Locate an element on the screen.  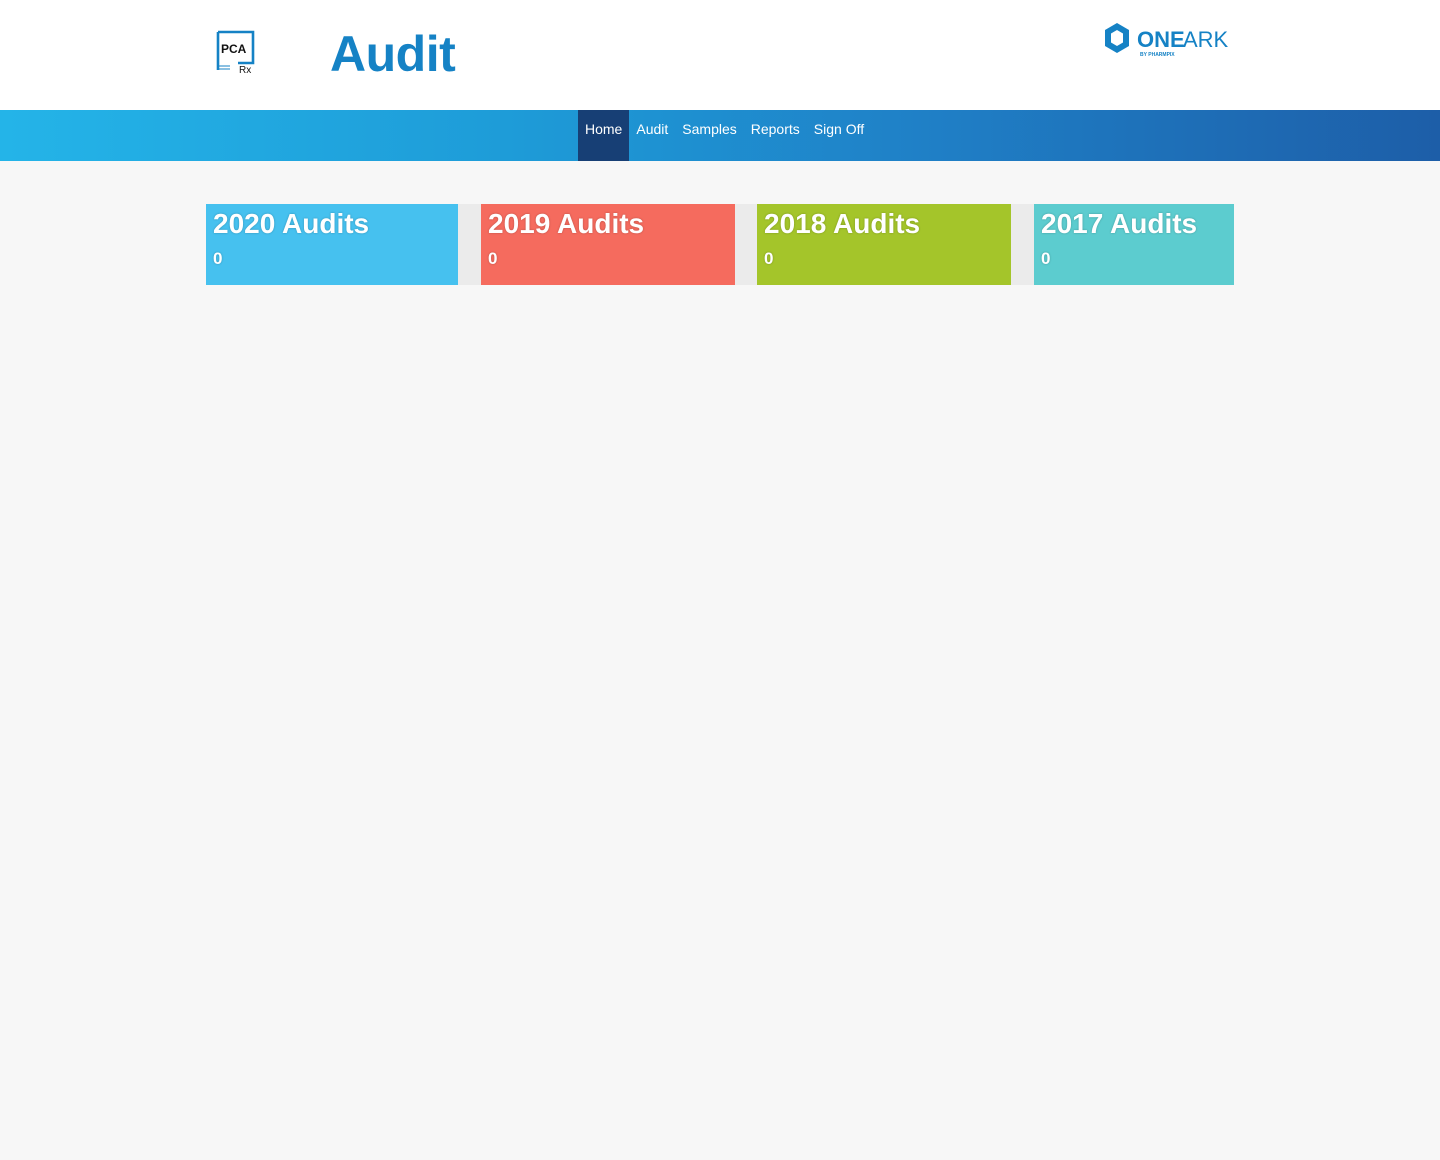
nav-item-sign-off: Sign Off is located at coordinates (839, 135).